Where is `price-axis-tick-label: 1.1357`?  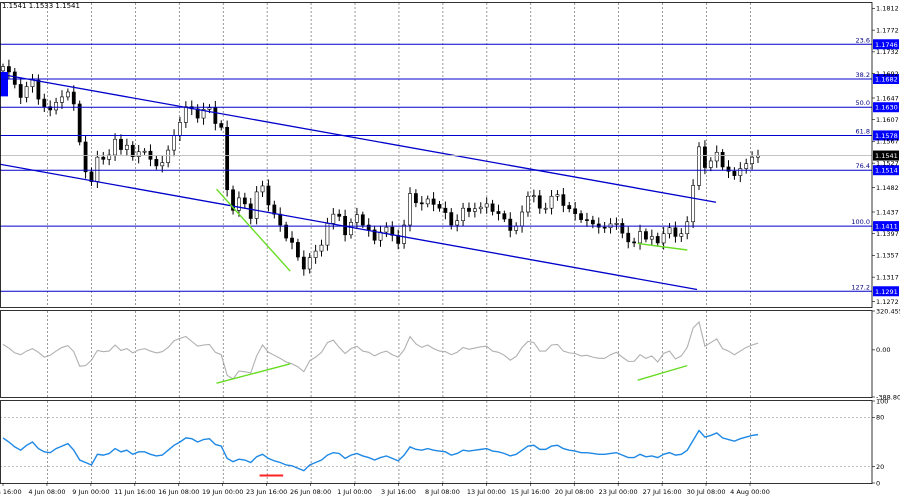 price-axis-tick-label: 1.1357 is located at coordinates (887, 256).